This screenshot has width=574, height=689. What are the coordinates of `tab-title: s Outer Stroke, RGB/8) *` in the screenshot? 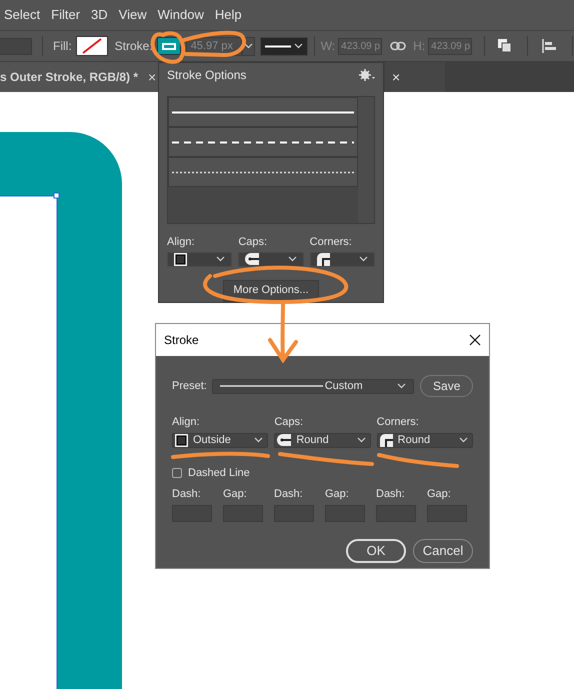 It's located at (69, 77).